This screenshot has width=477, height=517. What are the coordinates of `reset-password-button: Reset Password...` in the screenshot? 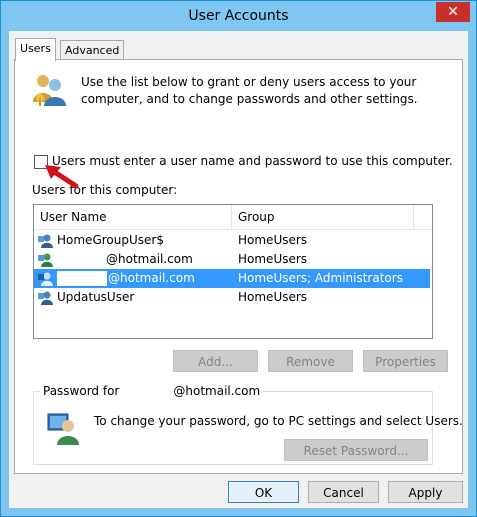 It's located at (356, 450).